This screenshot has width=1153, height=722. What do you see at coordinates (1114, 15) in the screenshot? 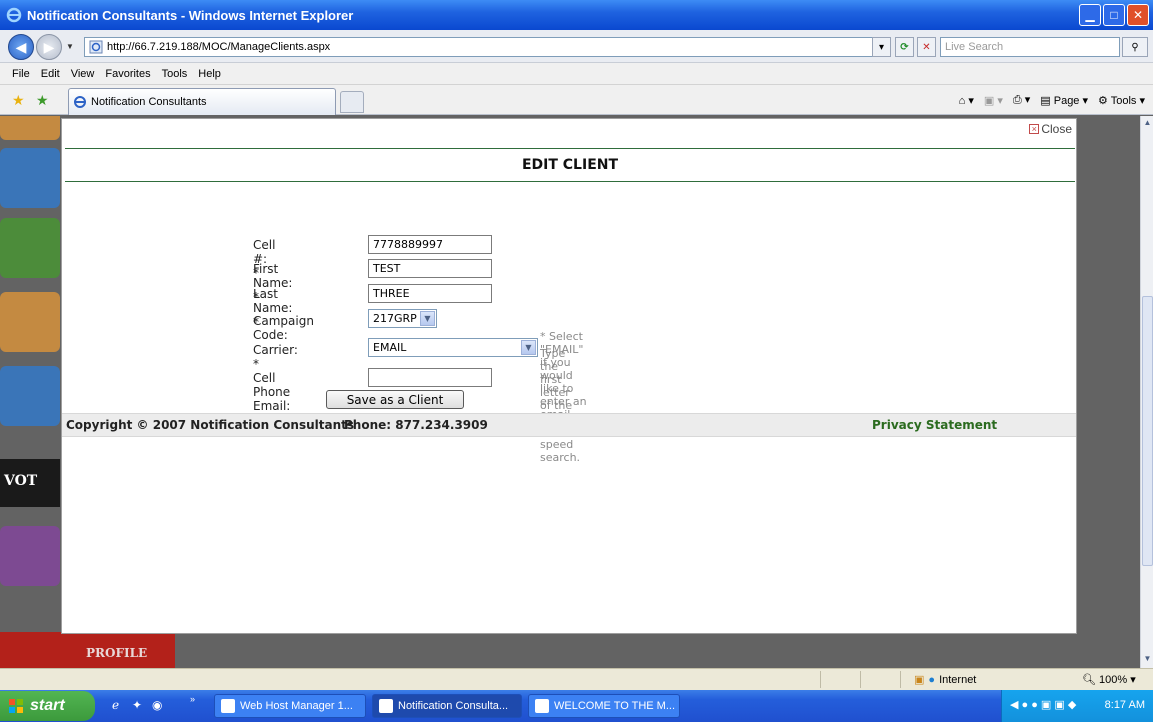
I see `maximize-button: □` at bounding box center [1114, 15].